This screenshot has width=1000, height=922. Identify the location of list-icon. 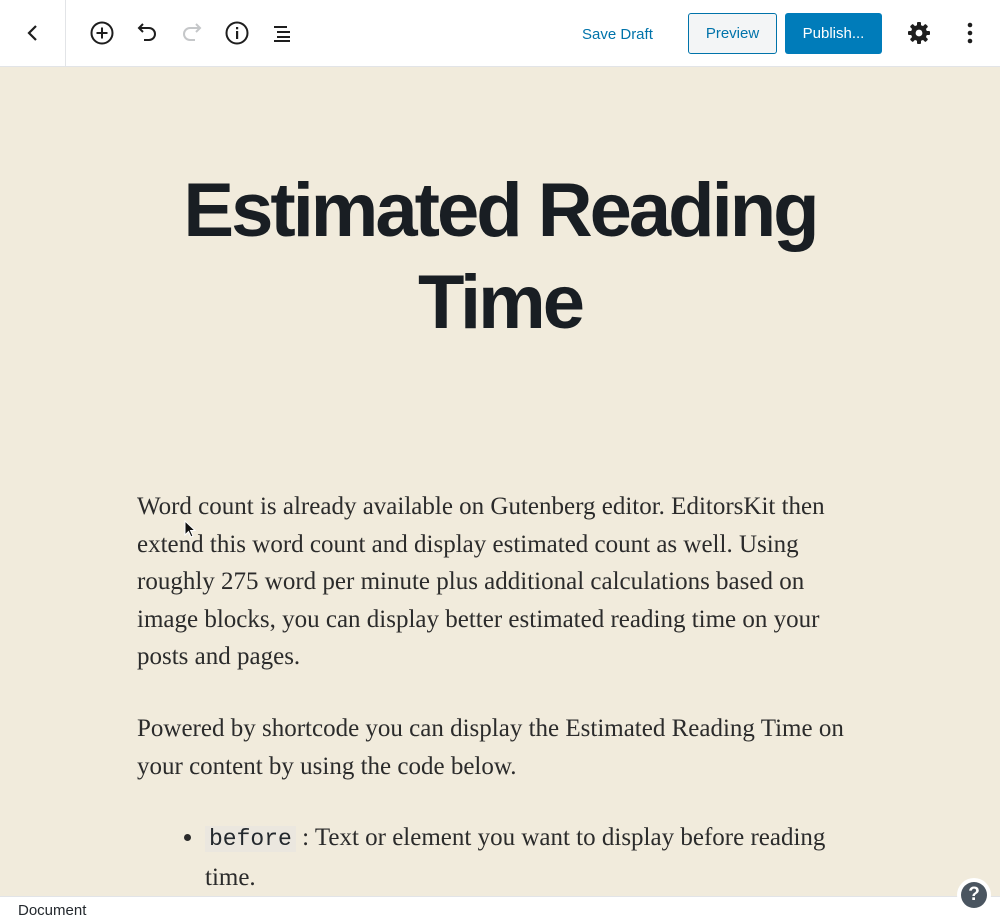
(282, 34).